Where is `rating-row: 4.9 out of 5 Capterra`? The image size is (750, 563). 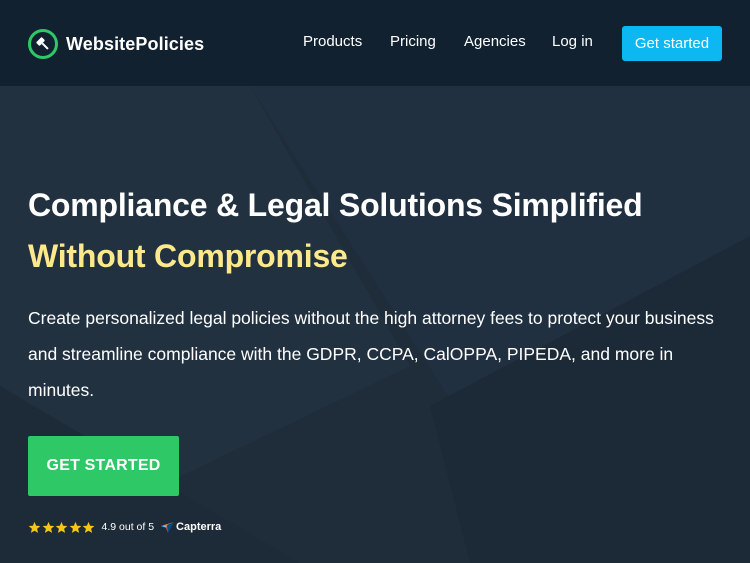
rating-row: 4.9 out of 5 Capterra is located at coordinates (124, 527).